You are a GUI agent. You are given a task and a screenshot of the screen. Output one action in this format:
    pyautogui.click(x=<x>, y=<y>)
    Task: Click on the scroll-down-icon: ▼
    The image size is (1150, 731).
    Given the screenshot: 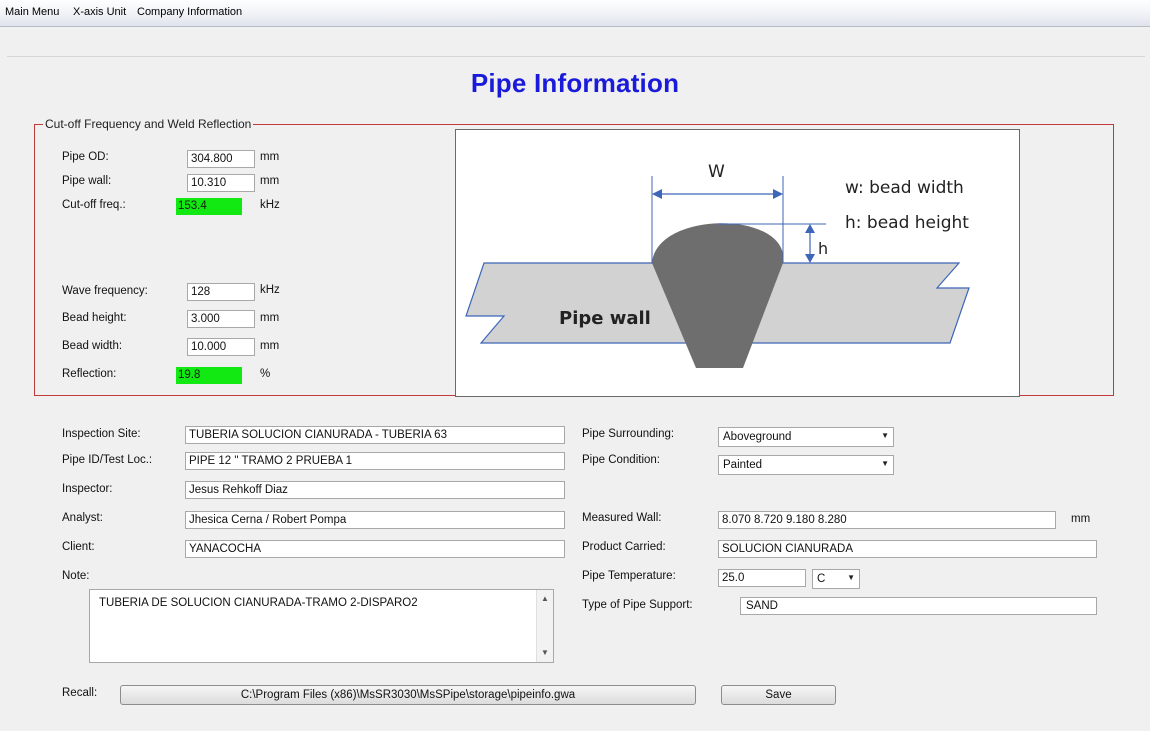 What is the action you would take?
    pyautogui.click(x=545, y=652)
    